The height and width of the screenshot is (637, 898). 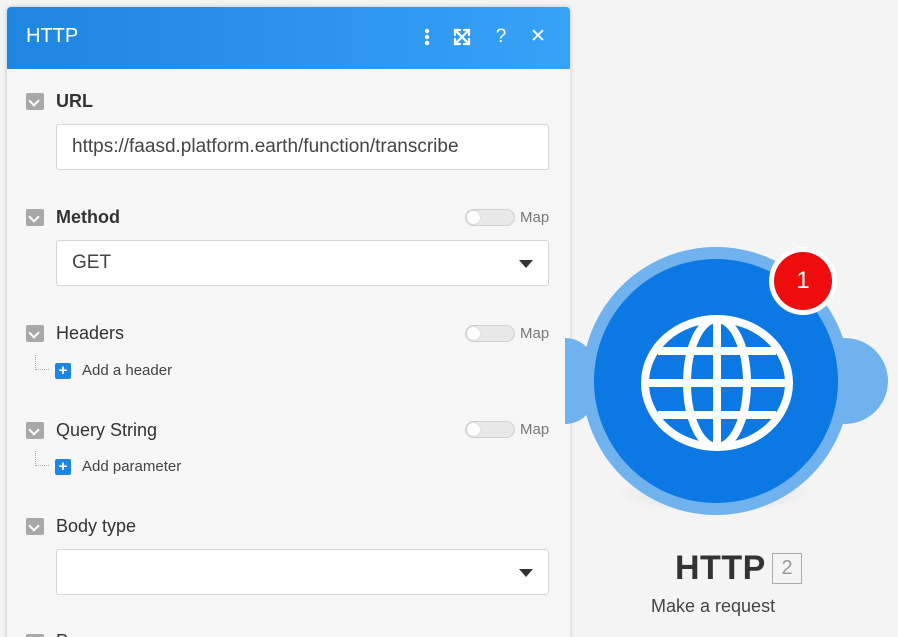 What do you see at coordinates (35, 217) in the screenshot?
I see `collapse-method-toggle` at bounding box center [35, 217].